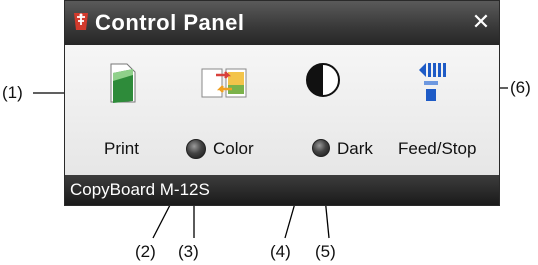 This screenshot has width=538, height=265. I want to click on color-label: Color, so click(233, 149).